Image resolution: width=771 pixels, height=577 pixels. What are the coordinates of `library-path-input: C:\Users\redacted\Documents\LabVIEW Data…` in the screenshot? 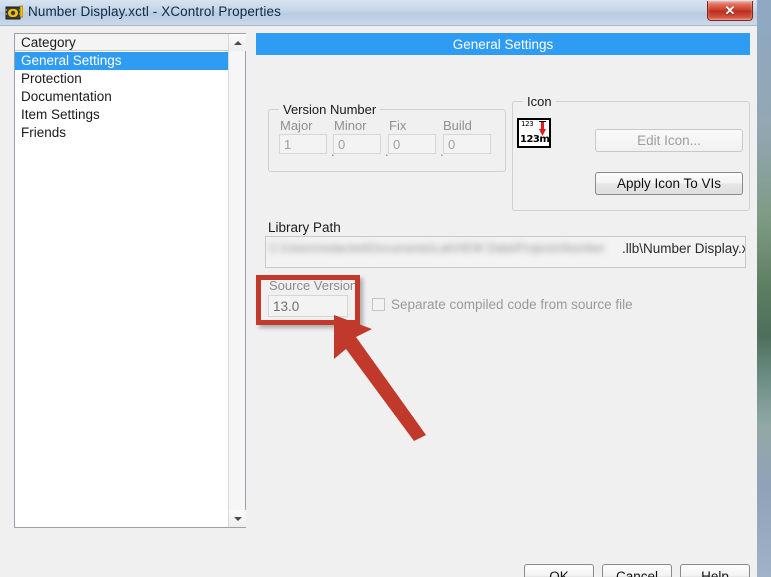 It's located at (505, 252).